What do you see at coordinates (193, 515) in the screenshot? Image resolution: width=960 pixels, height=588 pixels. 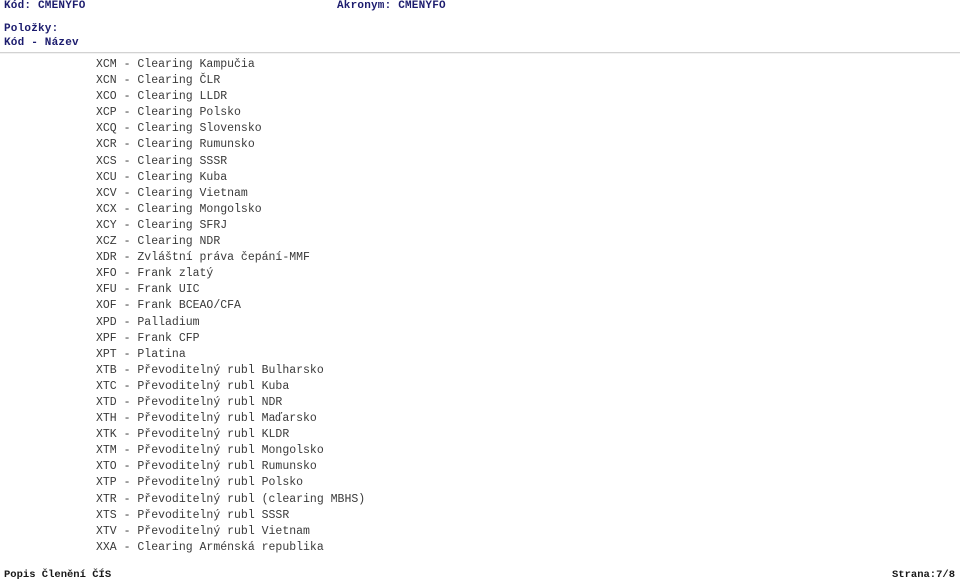 I see `list-item: XTS - Převoditelný rubl SSSR` at bounding box center [193, 515].